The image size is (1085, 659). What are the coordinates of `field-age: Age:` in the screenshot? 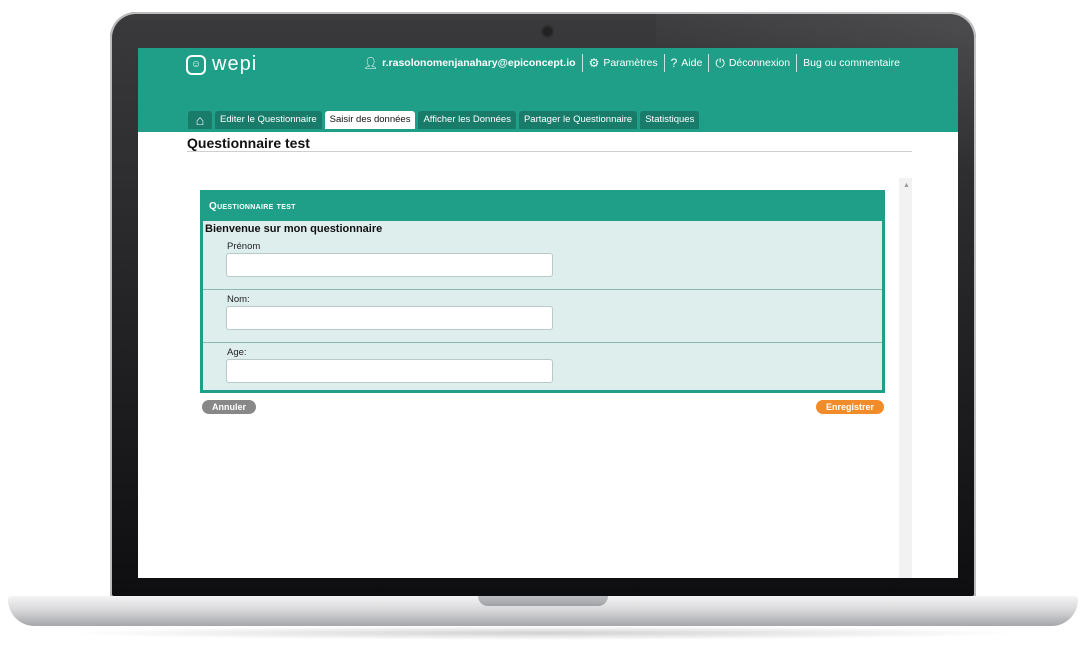 It's located at (542, 369).